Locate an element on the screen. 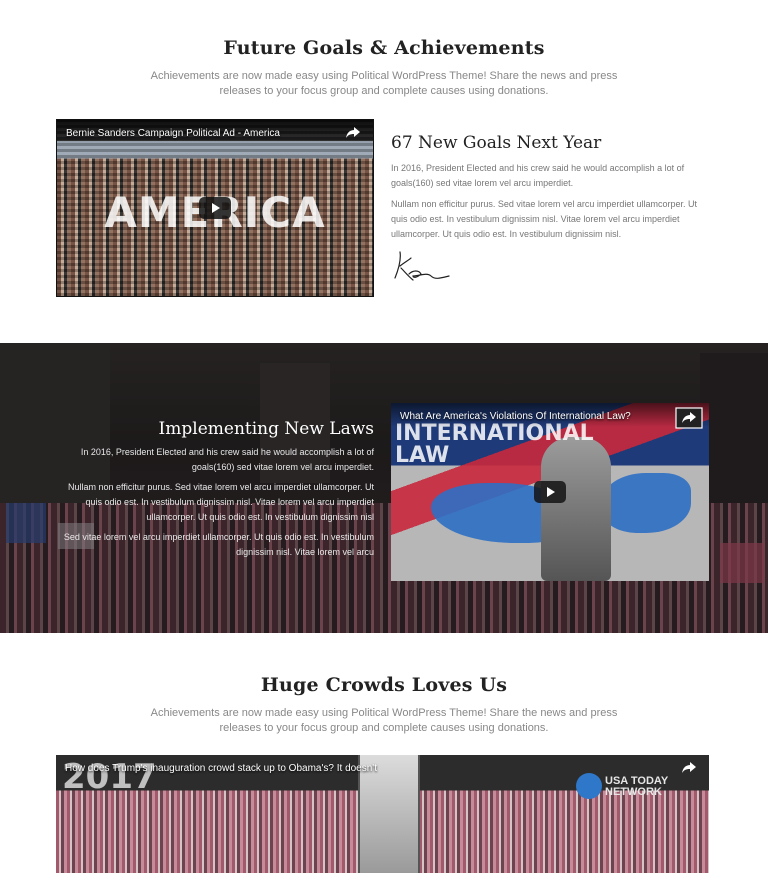  video-overlay-text: INTERNATIONAL LAW is located at coordinates (494, 445).